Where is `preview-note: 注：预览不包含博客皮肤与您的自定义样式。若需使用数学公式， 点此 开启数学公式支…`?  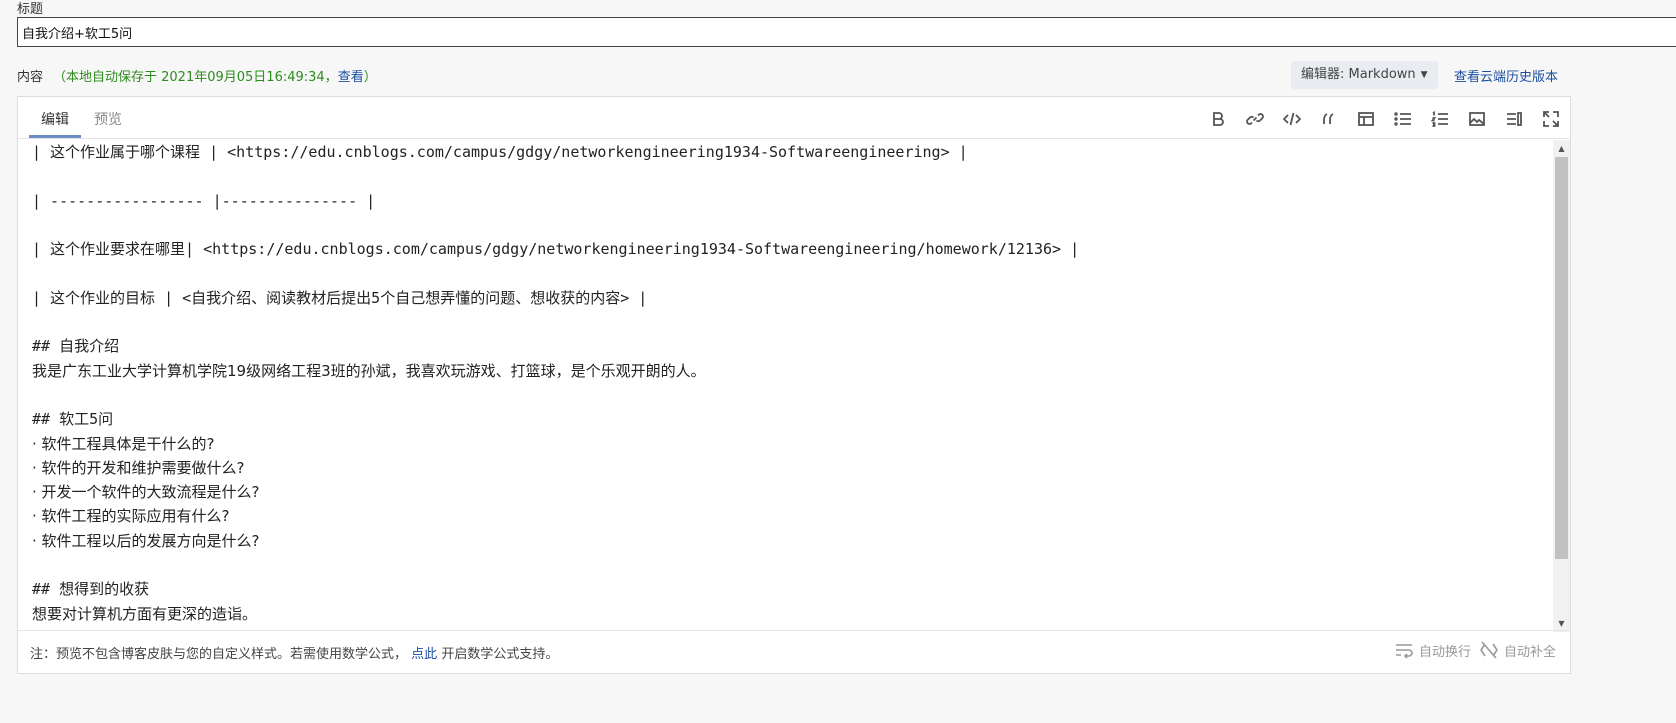 preview-note: 注：预览不包含博客皮肤与您的自定义样式。若需使用数学公式， 点此 开启数学公式支… is located at coordinates (294, 652).